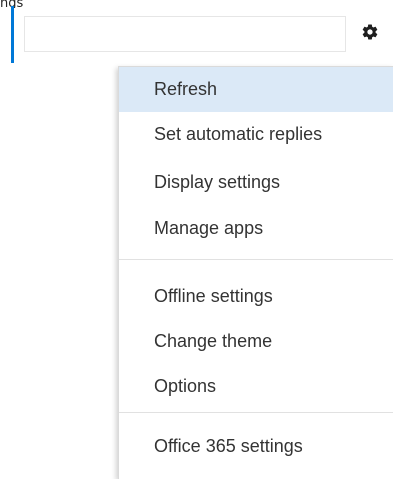 This screenshot has height=479, width=393. What do you see at coordinates (256, 89) in the screenshot?
I see `menu-item-refresh: Refresh` at bounding box center [256, 89].